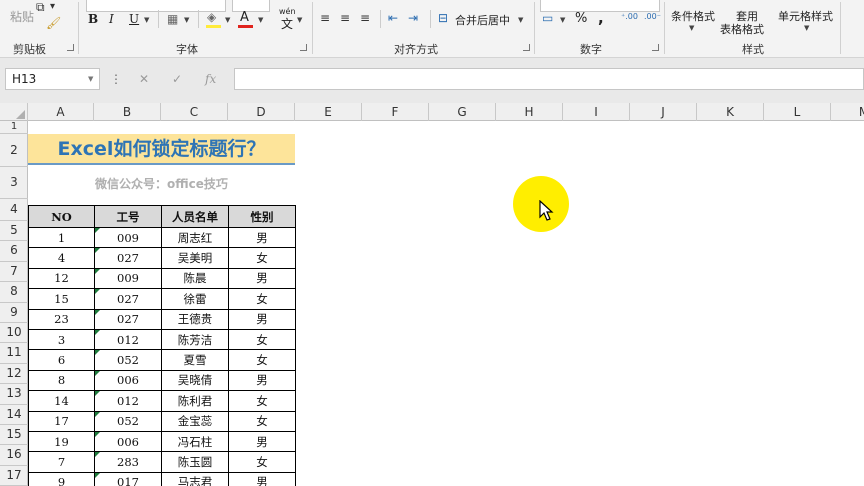  I want to click on row-header-4: 4, so click(14, 210).